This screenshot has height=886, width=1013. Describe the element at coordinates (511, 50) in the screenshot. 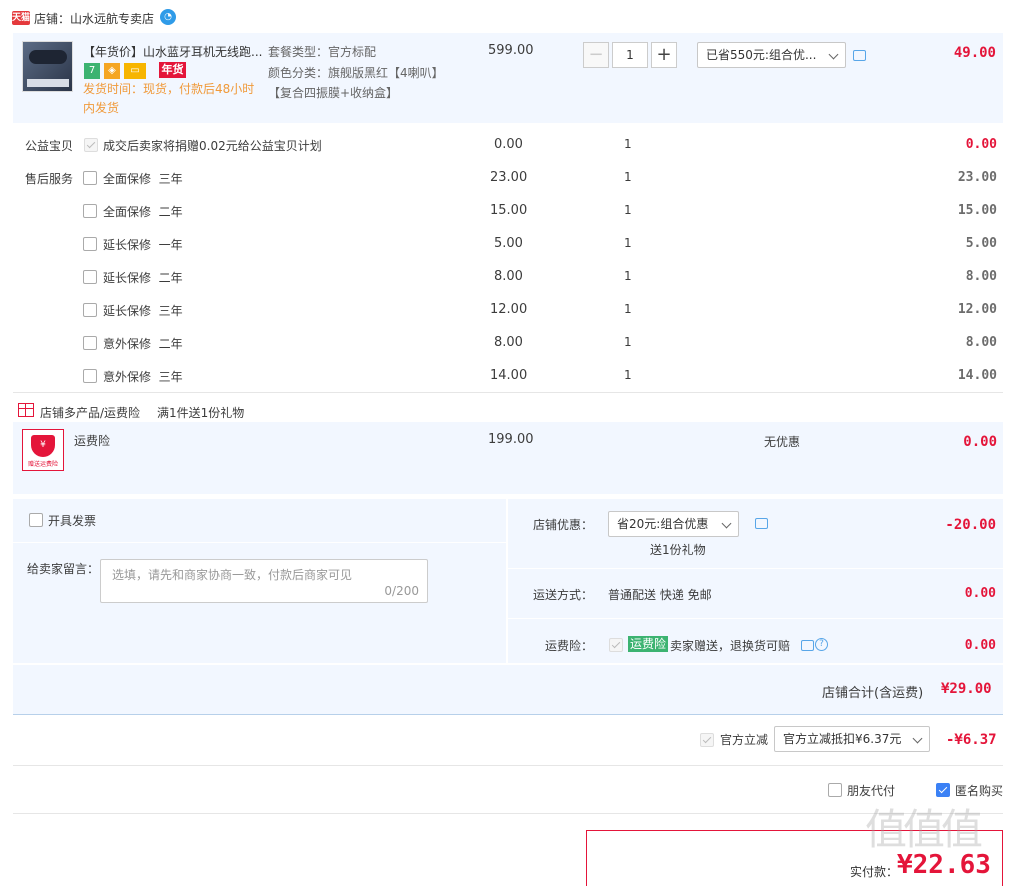

I see `product-price: 599.00` at that location.